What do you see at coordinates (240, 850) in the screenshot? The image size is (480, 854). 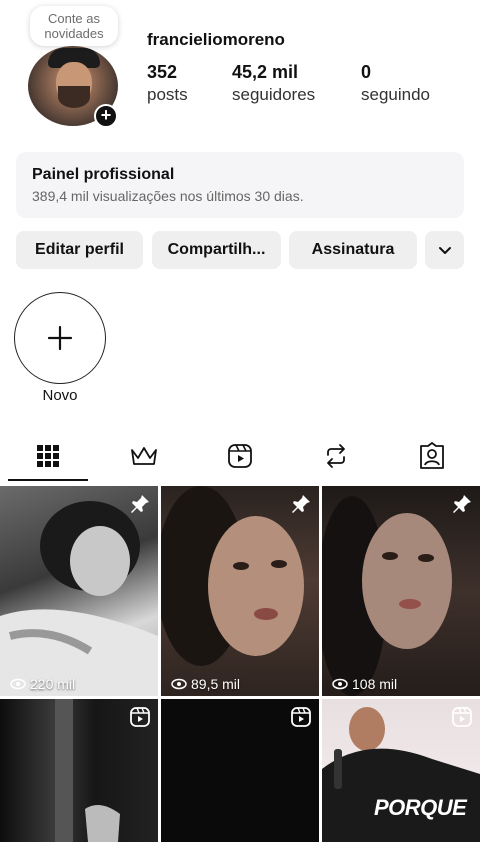 I see `bottom-edge` at bounding box center [240, 850].